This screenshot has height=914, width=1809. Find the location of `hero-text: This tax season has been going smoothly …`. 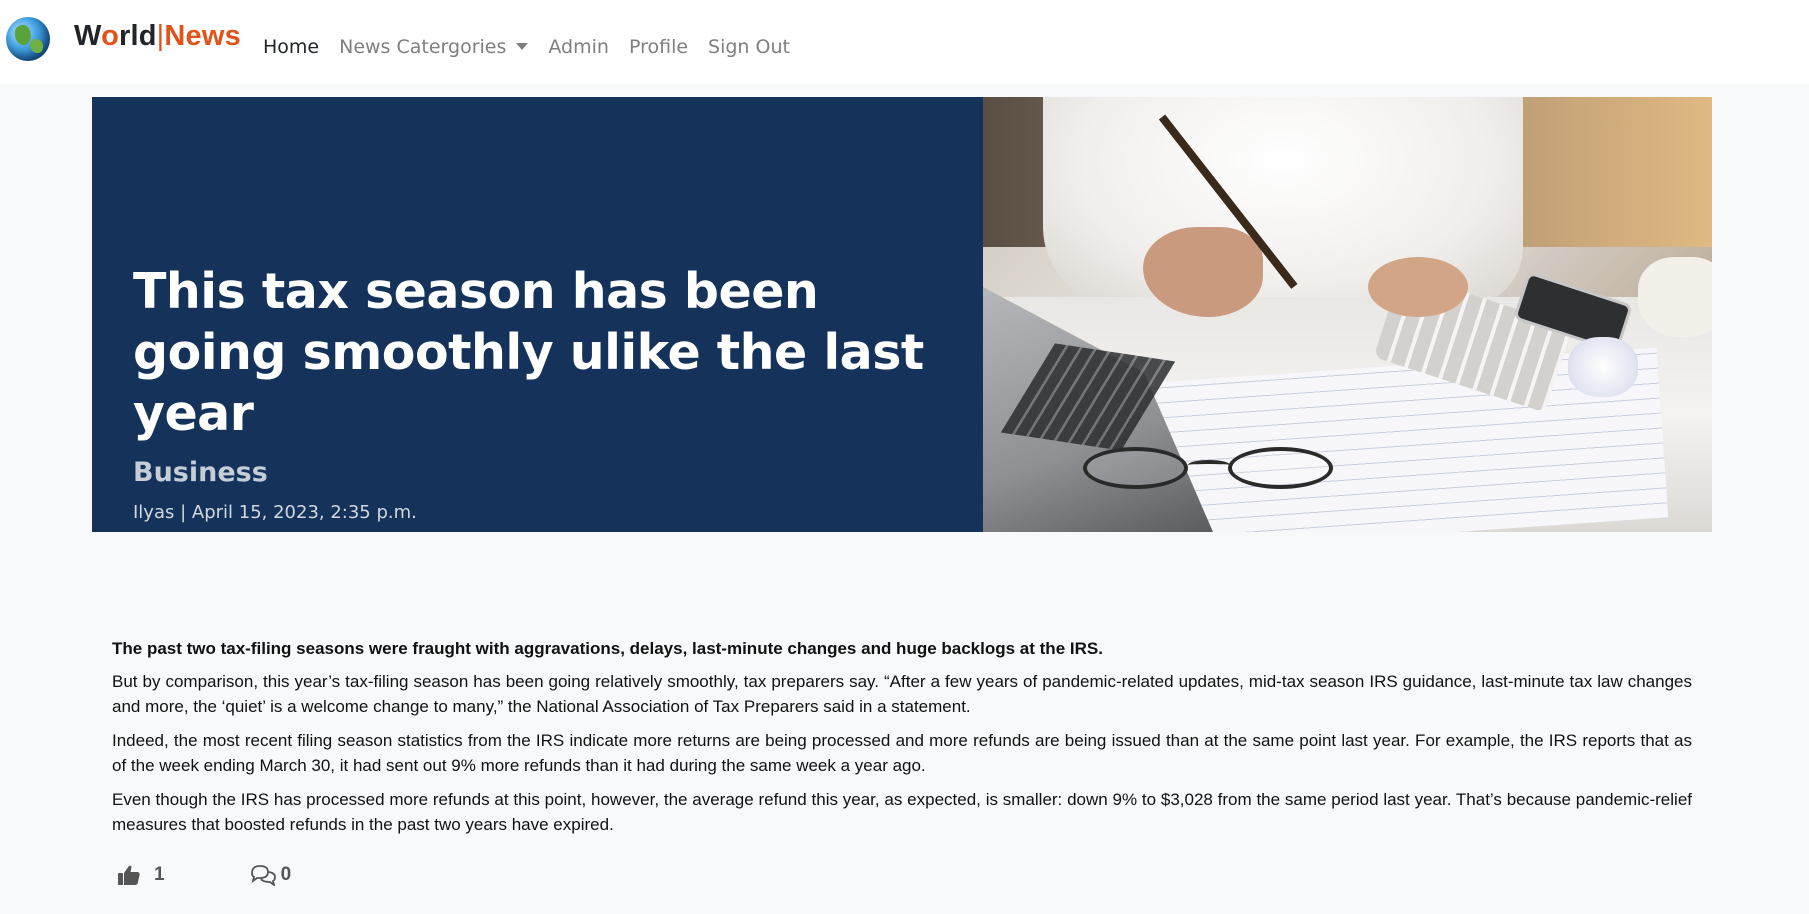

hero-text: This tax season has been going smoothly … is located at coordinates (543, 392).